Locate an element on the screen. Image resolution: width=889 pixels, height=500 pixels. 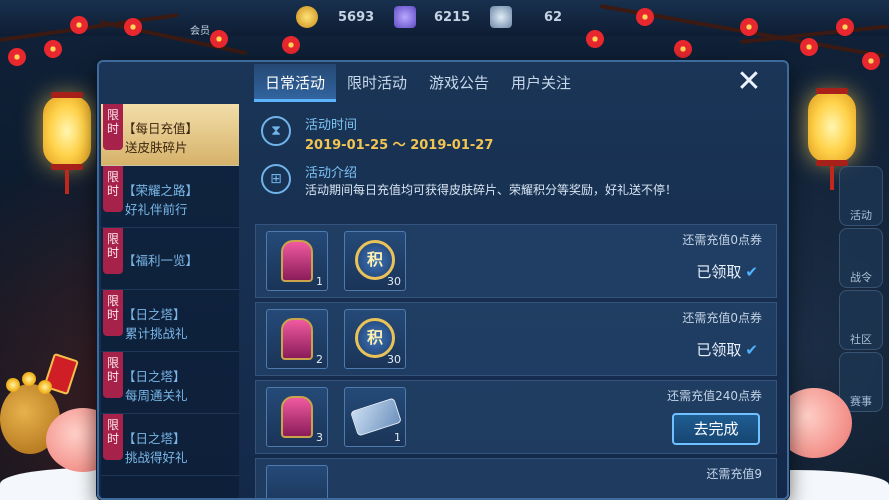
tab-limited-activity: 限时活动 is located at coordinates (377, 83).